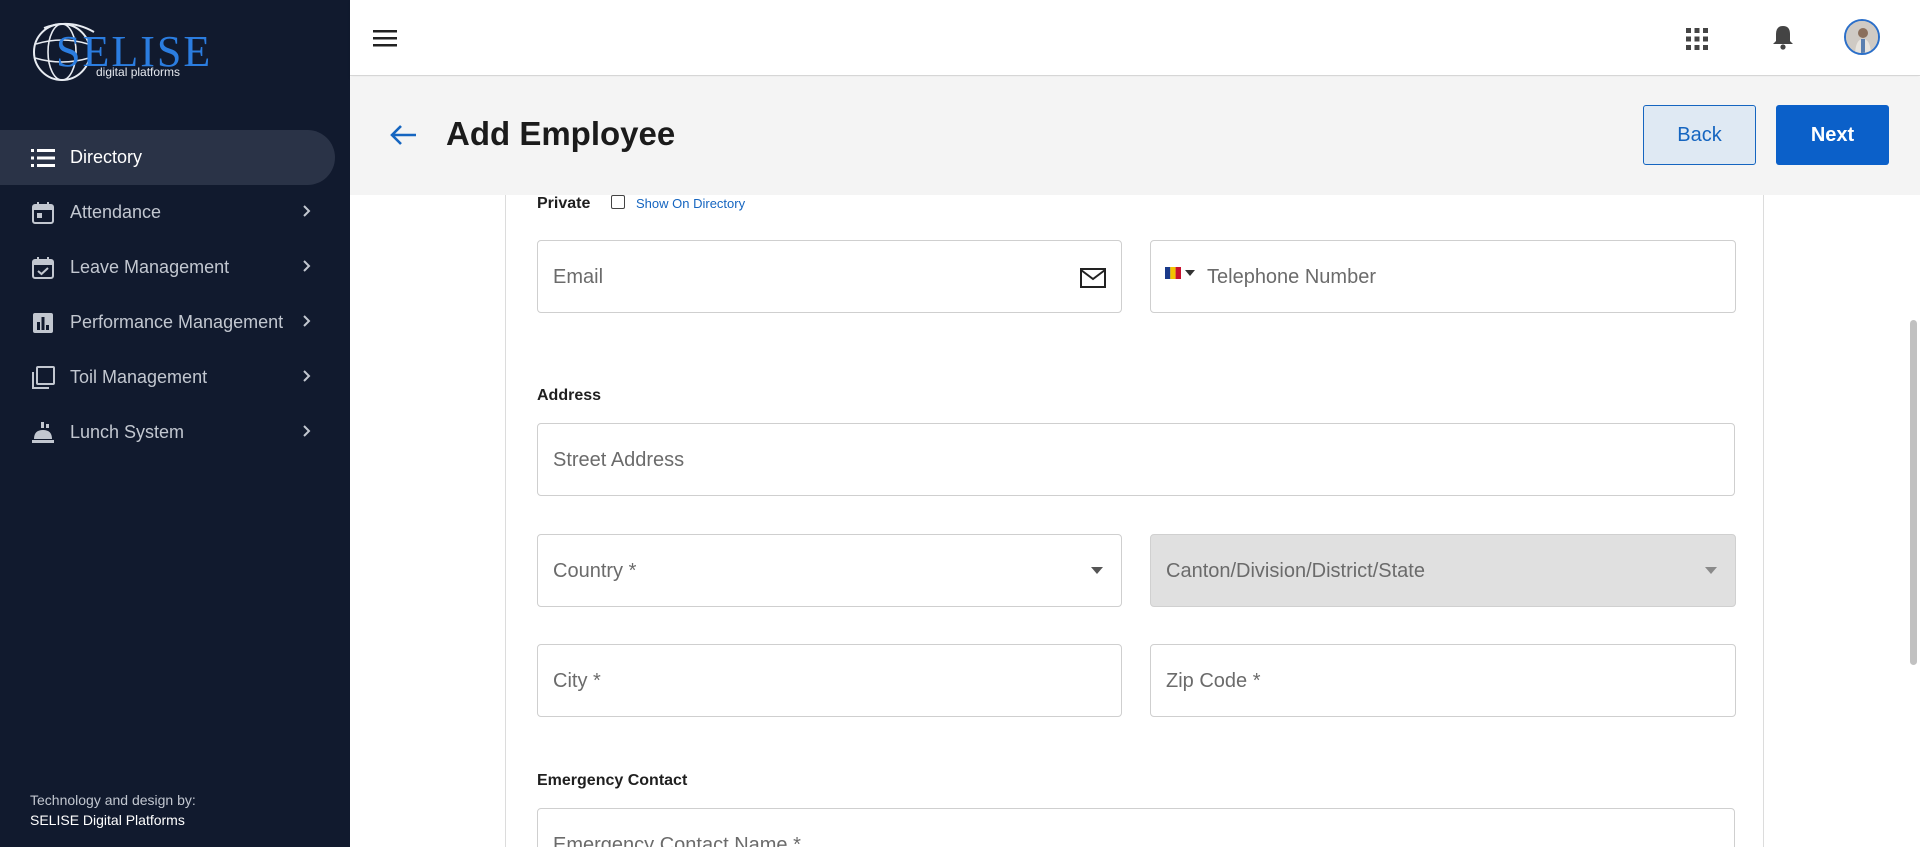 This screenshot has height=847, width=1920. I want to click on email-placeholder: Email, so click(578, 277).